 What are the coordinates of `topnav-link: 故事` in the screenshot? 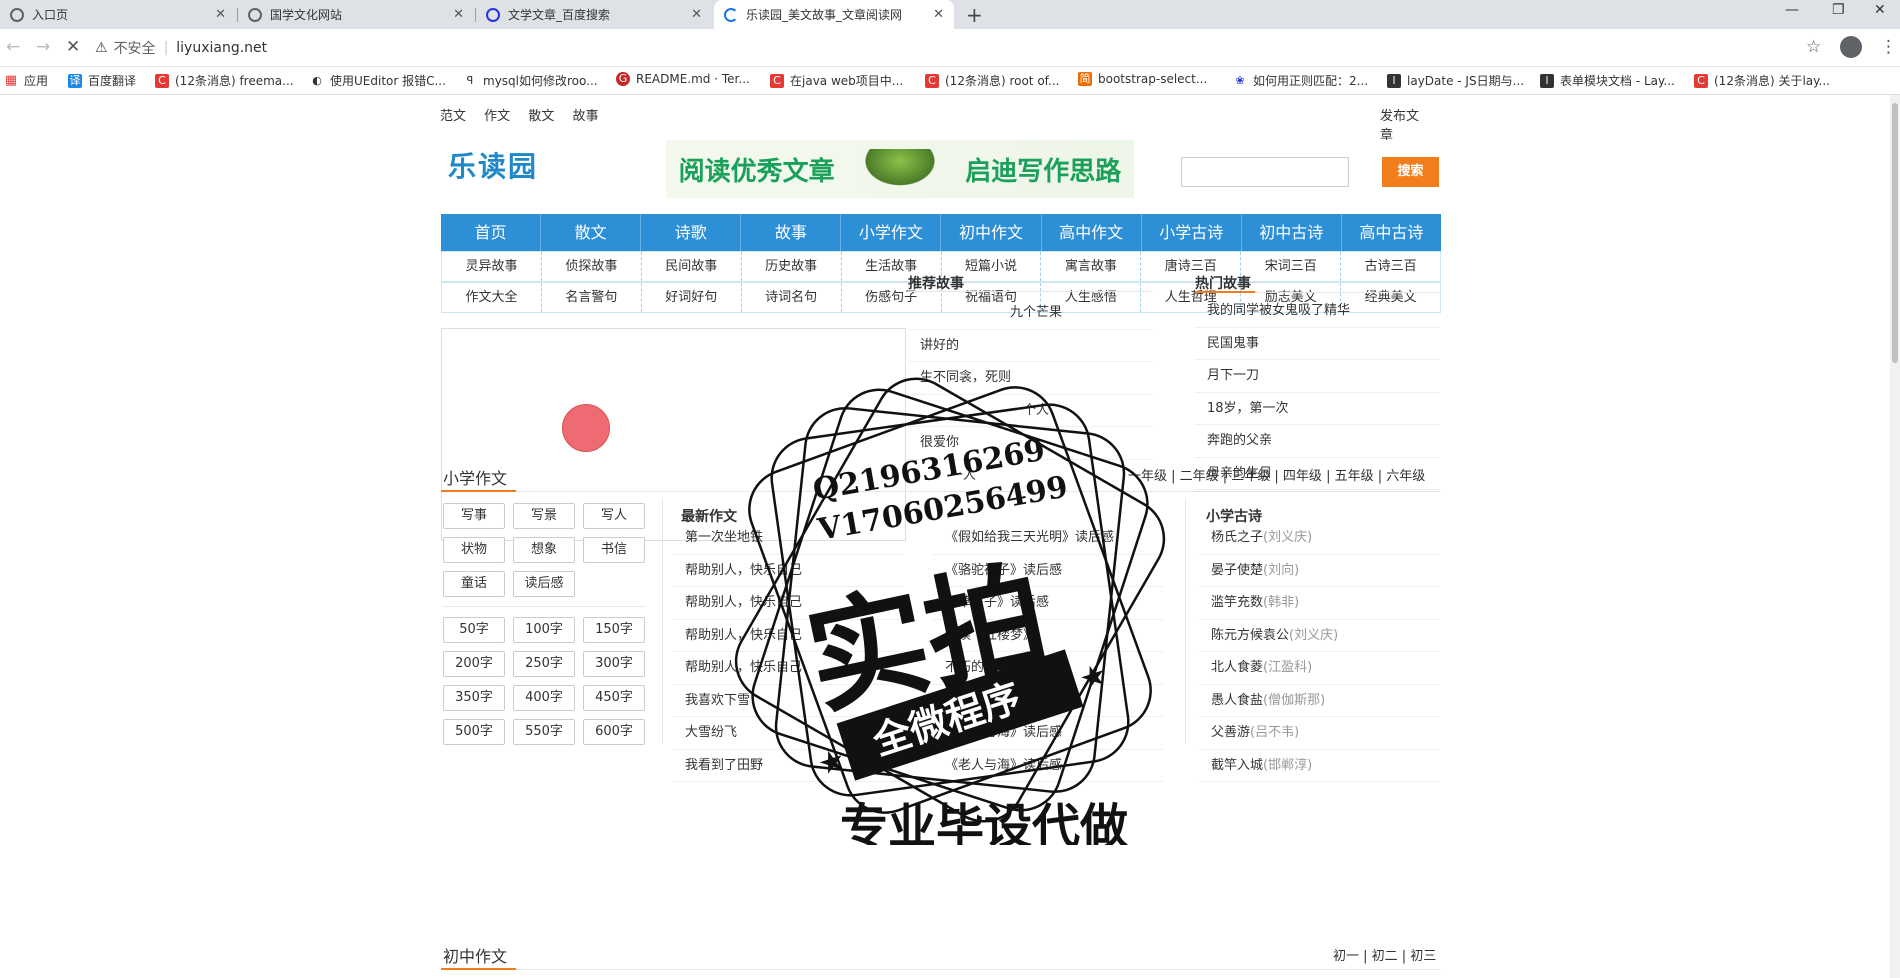 It's located at (585, 116).